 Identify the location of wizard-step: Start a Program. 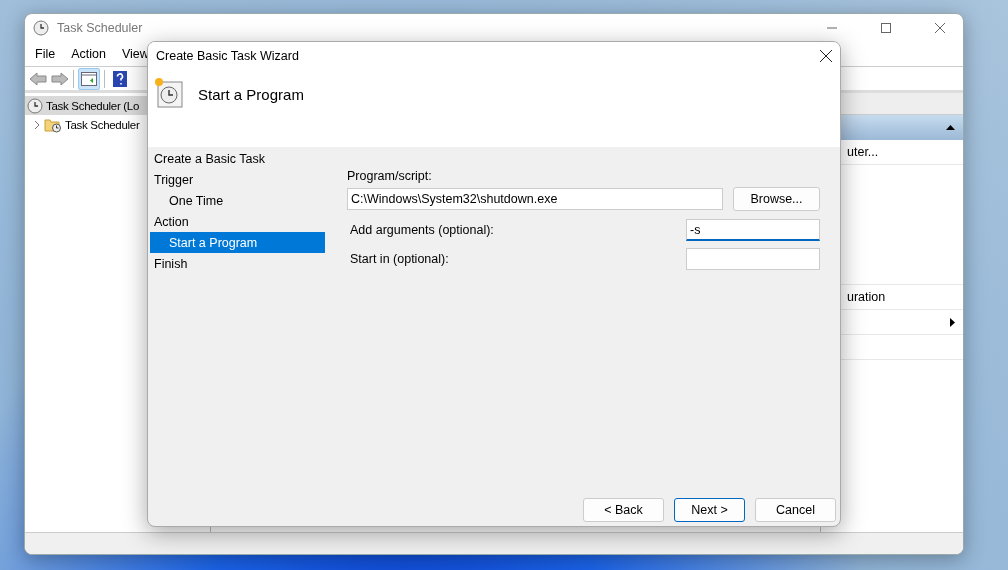
(237, 242).